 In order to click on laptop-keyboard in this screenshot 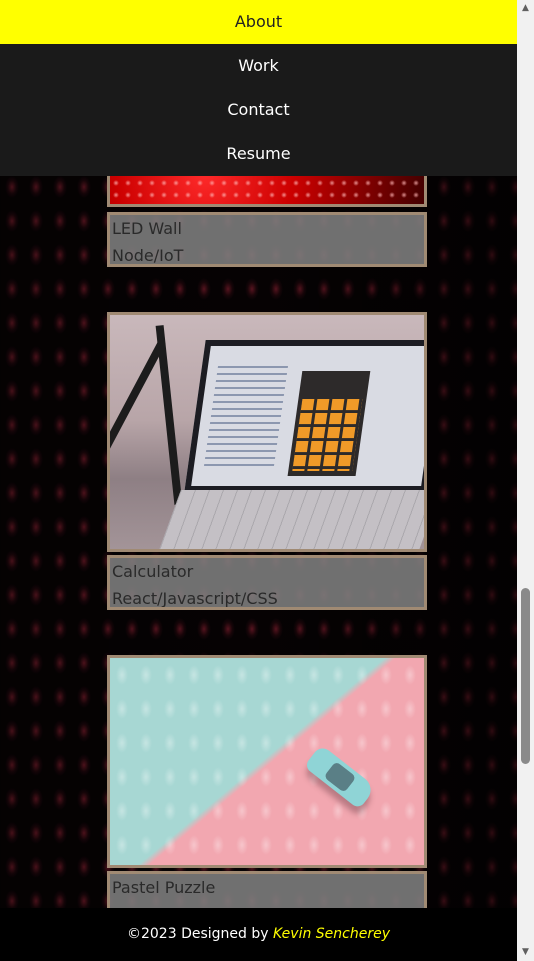, I will do `click(291, 519)`.